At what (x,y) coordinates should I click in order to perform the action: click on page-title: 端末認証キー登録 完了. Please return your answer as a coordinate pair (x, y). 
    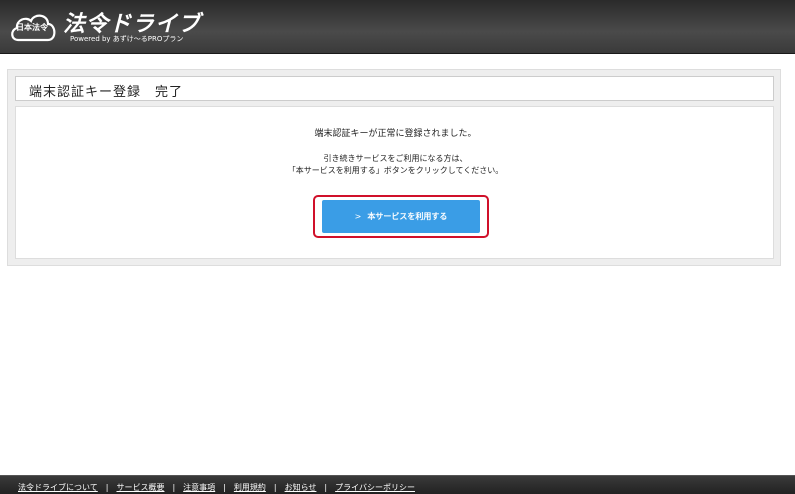
    Looking at the image, I should click on (106, 92).